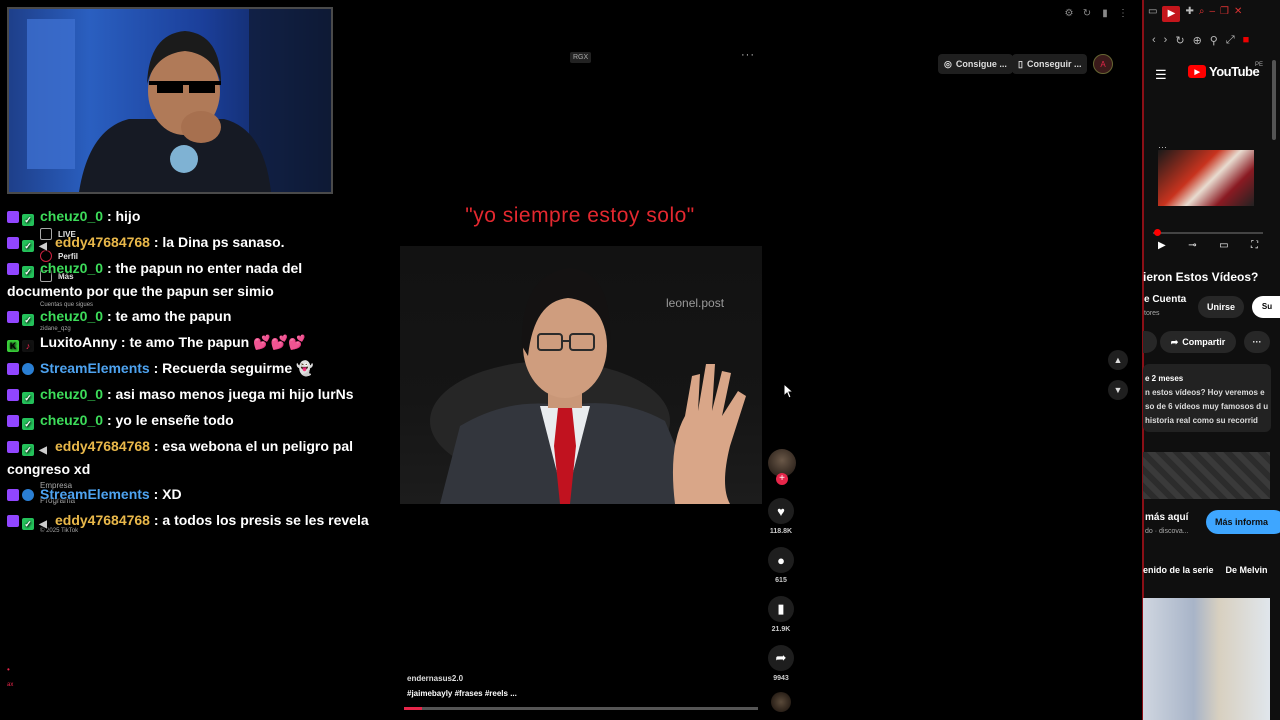 This screenshot has width=1280, height=720. Describe the element at coordinates (788, 391) in the screenshot. I see `mouse-cursor-icon` at that location.